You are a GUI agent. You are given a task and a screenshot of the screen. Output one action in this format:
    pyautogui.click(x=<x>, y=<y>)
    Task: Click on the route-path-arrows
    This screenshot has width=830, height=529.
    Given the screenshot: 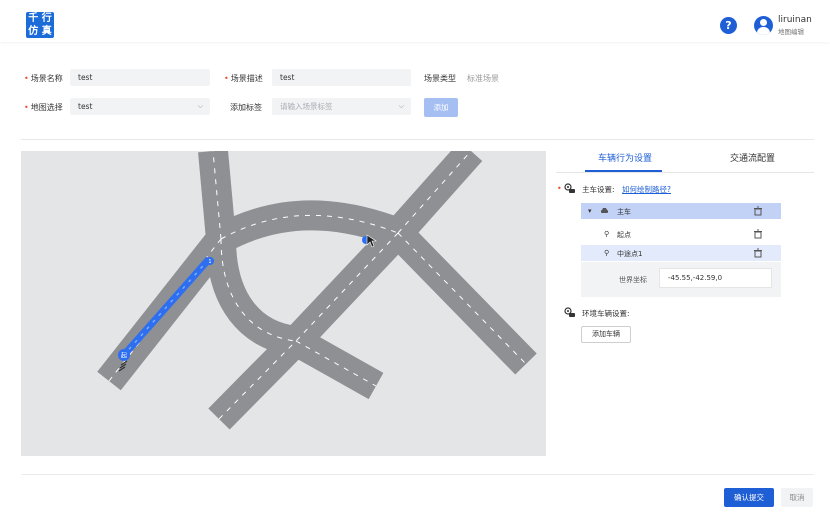 What is the action you would take?
    pyautogui.click(x=166, y=307)
    